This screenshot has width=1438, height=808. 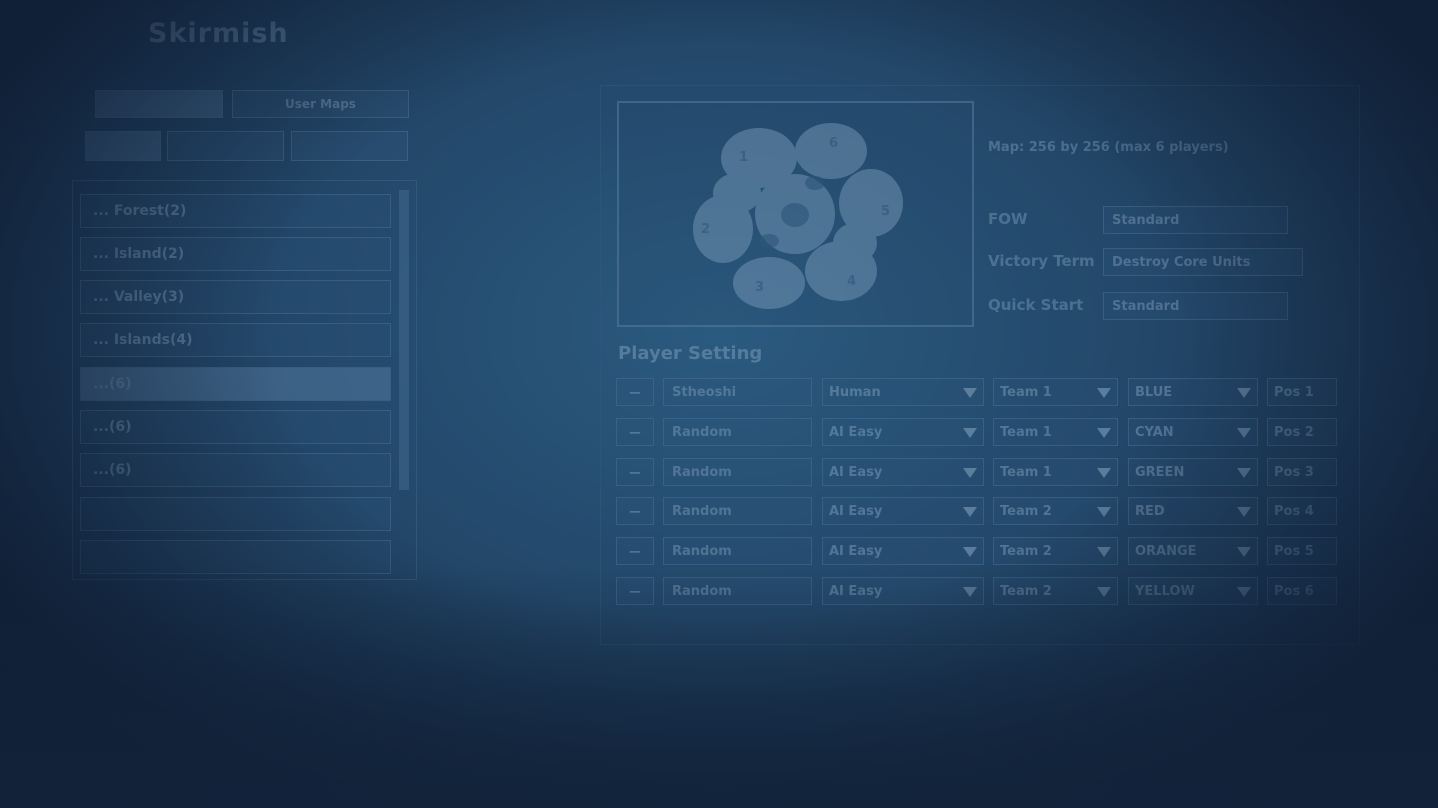 What do you see at coordinates (1150, 511) in the screenshot?
I see `player-color-dropdown-value: RED` at bounding box center [1150, 511].